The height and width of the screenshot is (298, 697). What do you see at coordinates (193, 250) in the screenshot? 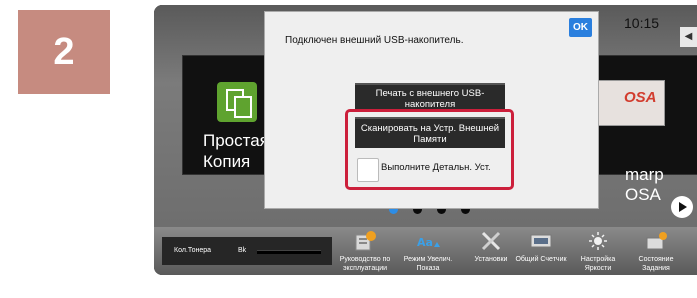
I see `toner-label: Кол.Тонера` at bounding box center [193, 250].